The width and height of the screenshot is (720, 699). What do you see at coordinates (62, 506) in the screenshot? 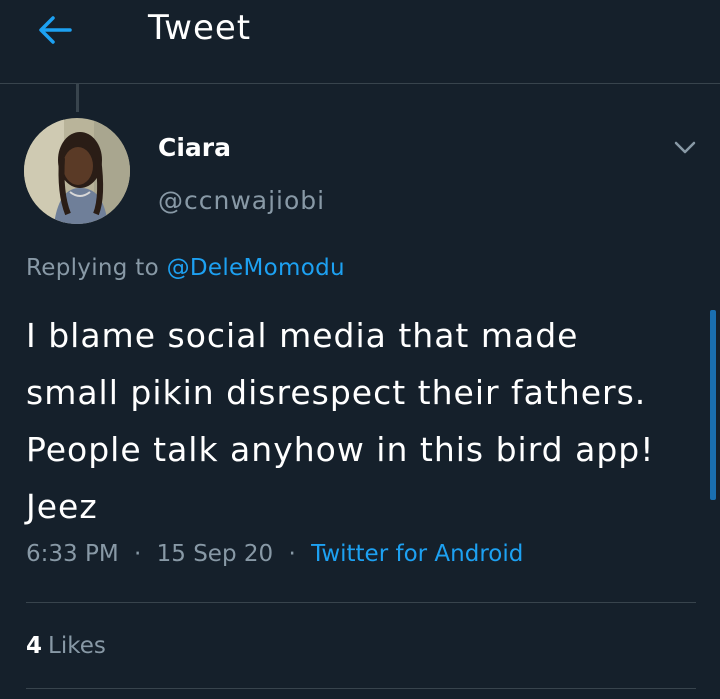
I see `tweet-text-line: Jeez` at bounding box center [62, 506].